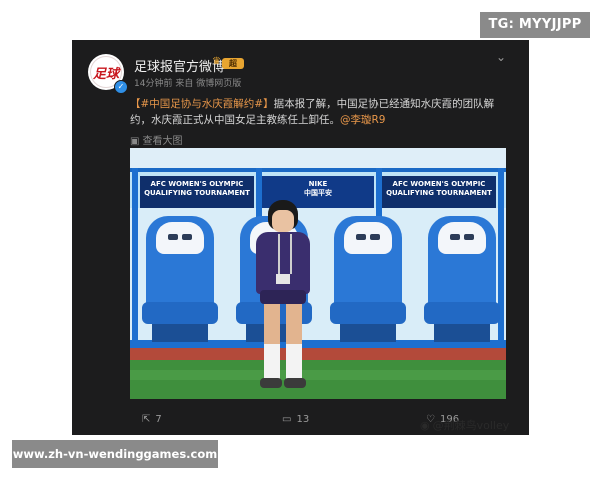 The height and width of the screenshot is (480, 600). Describe the element at coordinates (535, 25) in the screenshot. I see `telegram-watermark: TG: MYYJJPP` at that location.